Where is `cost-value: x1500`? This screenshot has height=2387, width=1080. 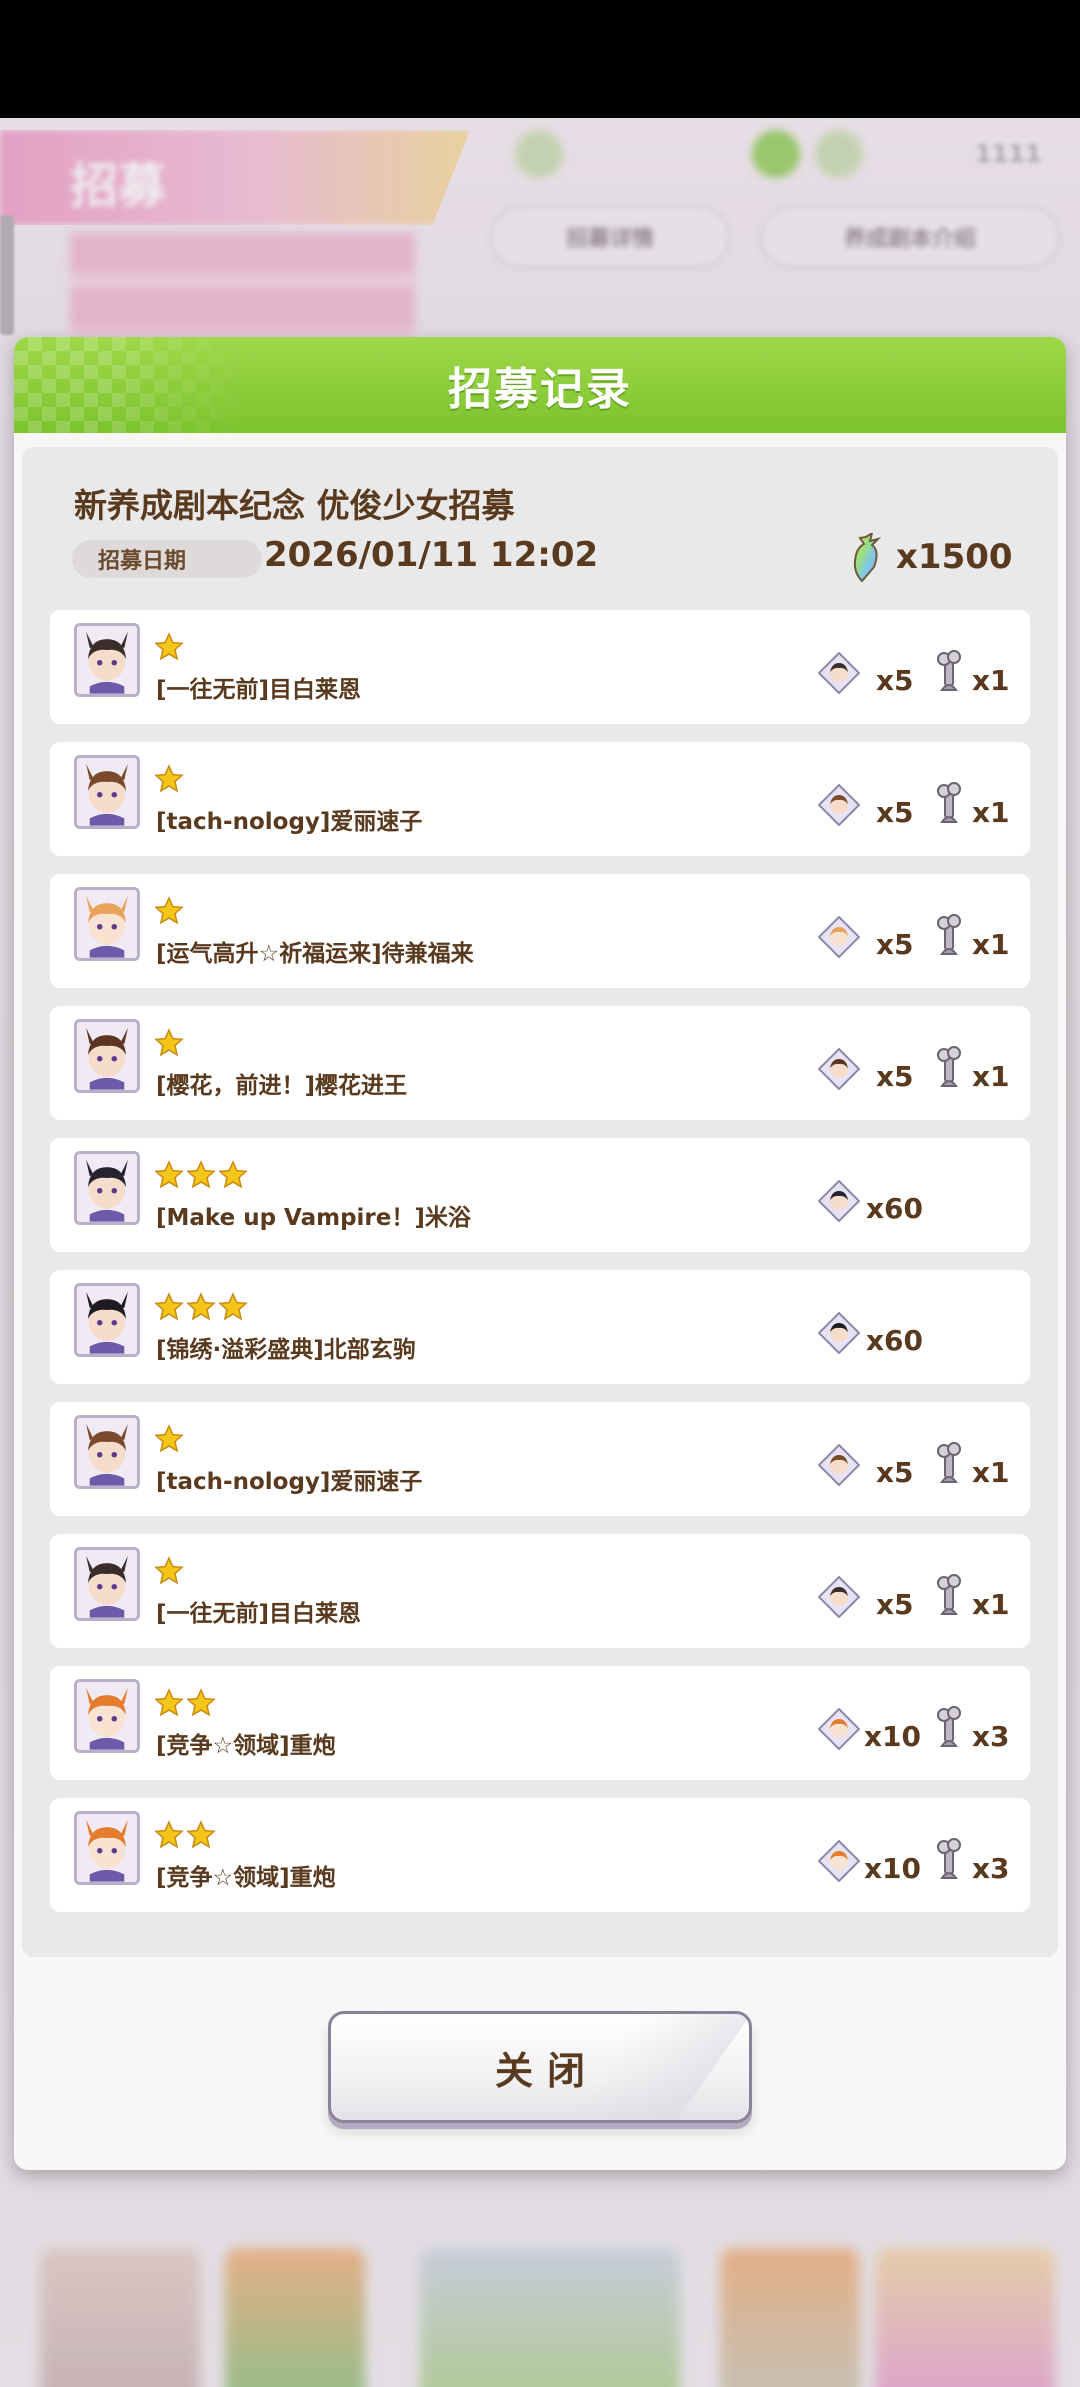
cost-value: x1500 is located at coordinates (954, 557).